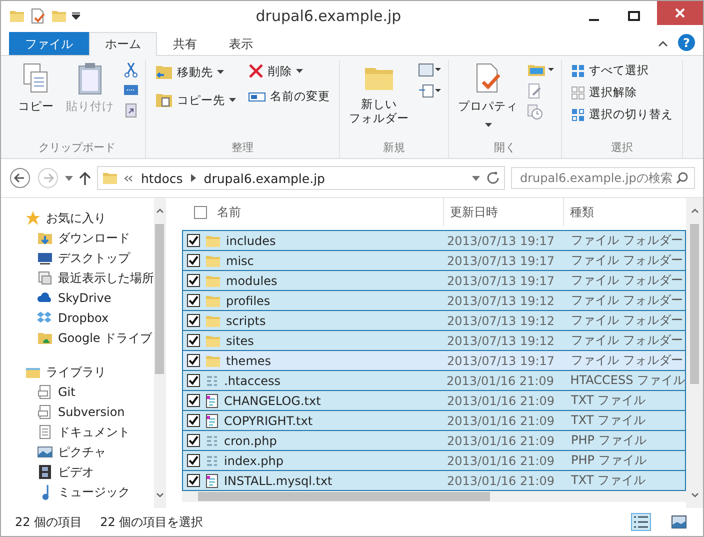 This screenshot has height=537, width=704. Describe the element at coordinates (38, 16) in the screenshot. I see `properties-icon` at that location.